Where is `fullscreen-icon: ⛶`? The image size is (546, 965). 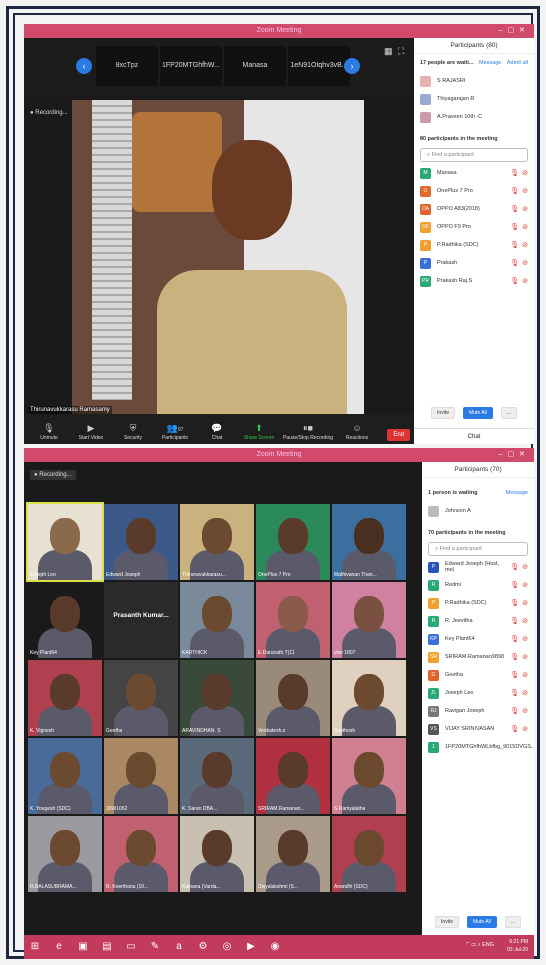
fullscreen-icon: ⛶ is located at coordinates (401, 51).